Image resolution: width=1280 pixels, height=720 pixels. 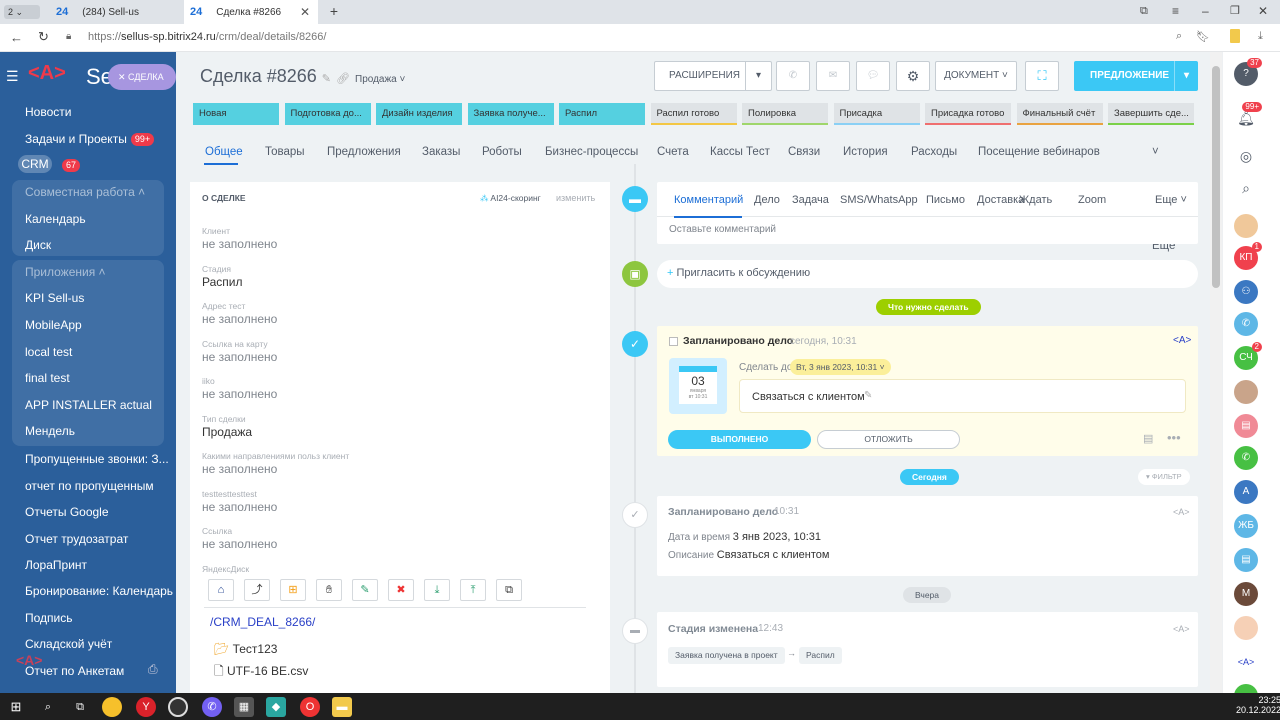 I want to click on done-button: ВЫПОЛНЕНО, so click(x=739, y=439).